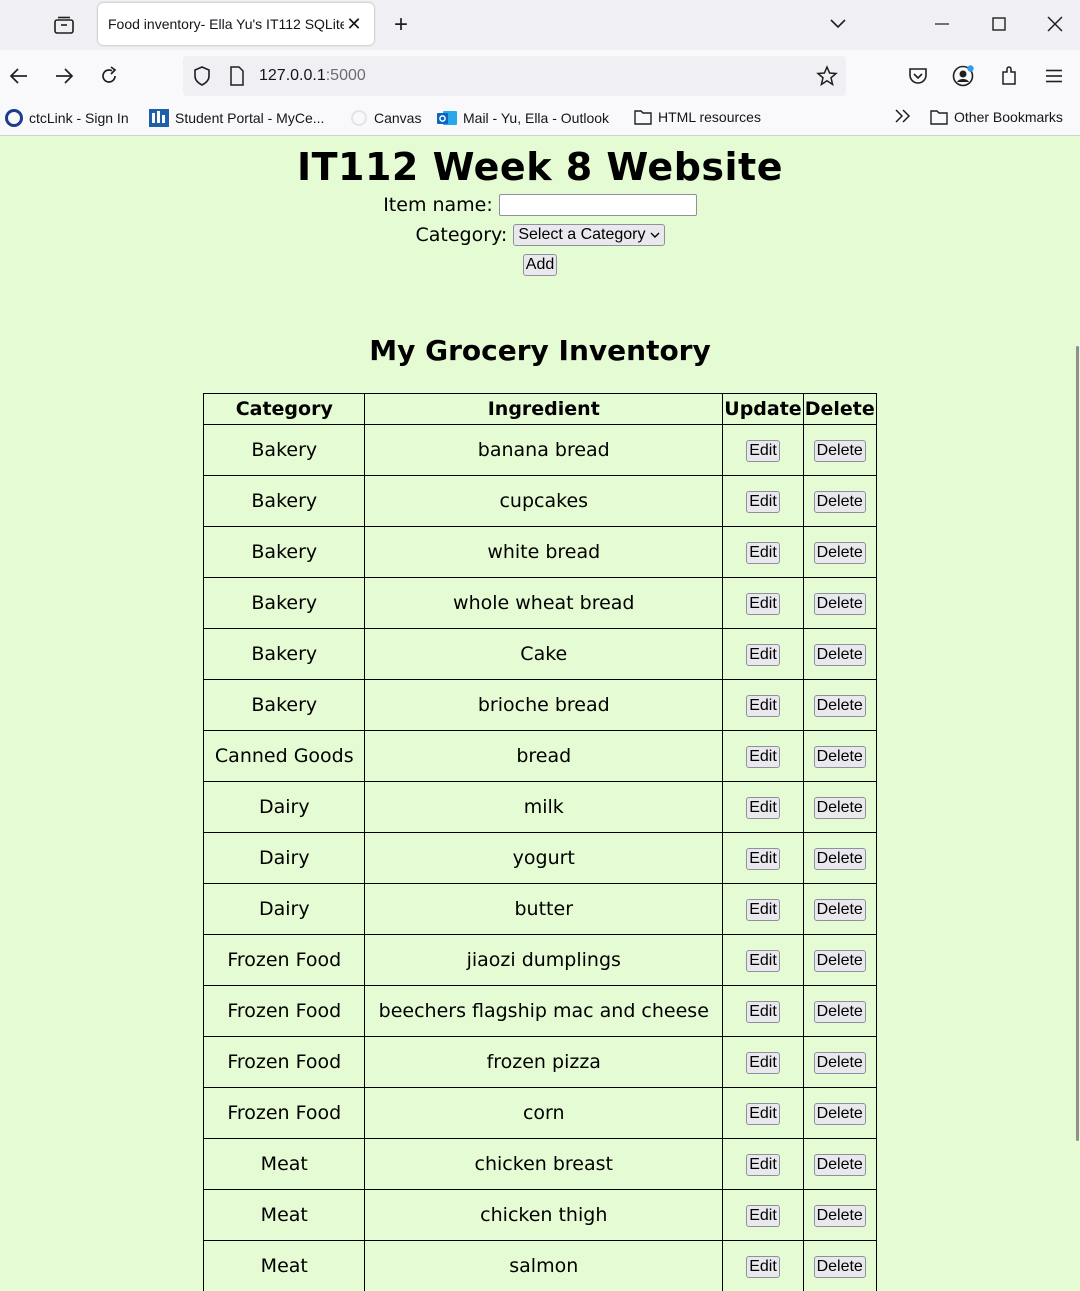 The height and width of the screenshot is (1291, 1080). What do you see at coordinates (204, 76) in the screenshot?
I see `shield-icon` at bounding box center [204, 76].